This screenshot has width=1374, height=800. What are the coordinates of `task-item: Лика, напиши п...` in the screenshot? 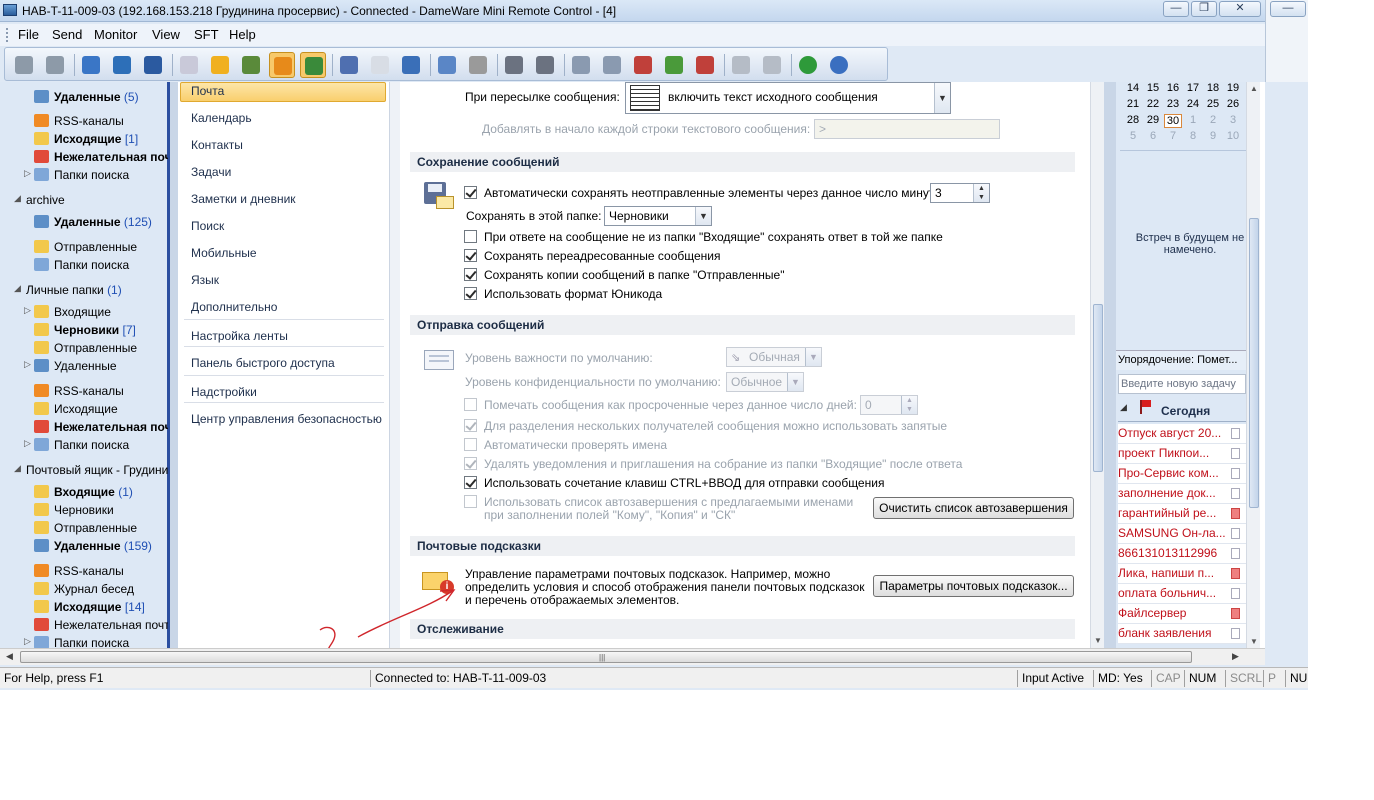 It's located at (1182, 574).